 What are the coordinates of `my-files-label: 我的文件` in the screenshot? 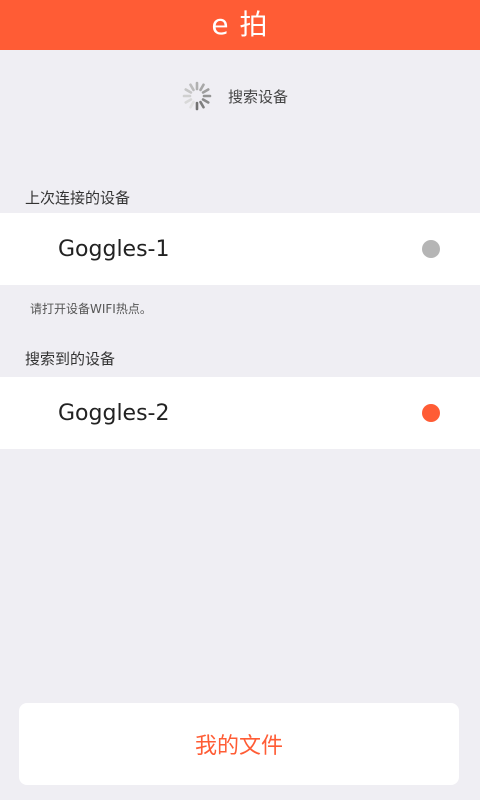 It's located at (238, 746).